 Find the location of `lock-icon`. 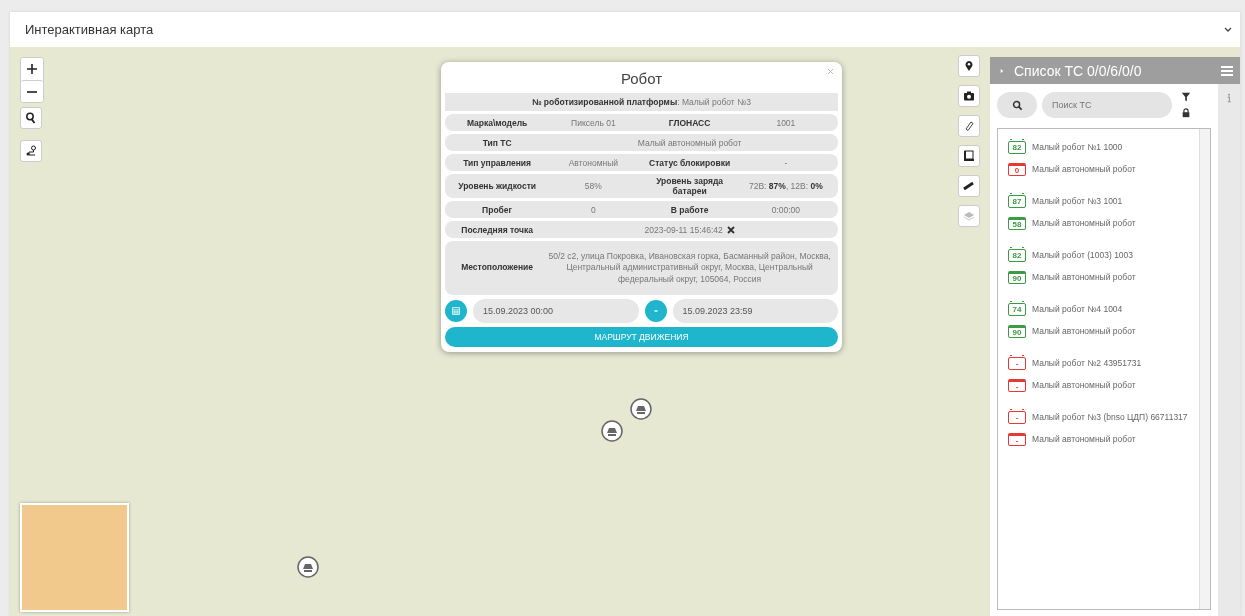

lock-icon is located at coordinates (1186, 113).